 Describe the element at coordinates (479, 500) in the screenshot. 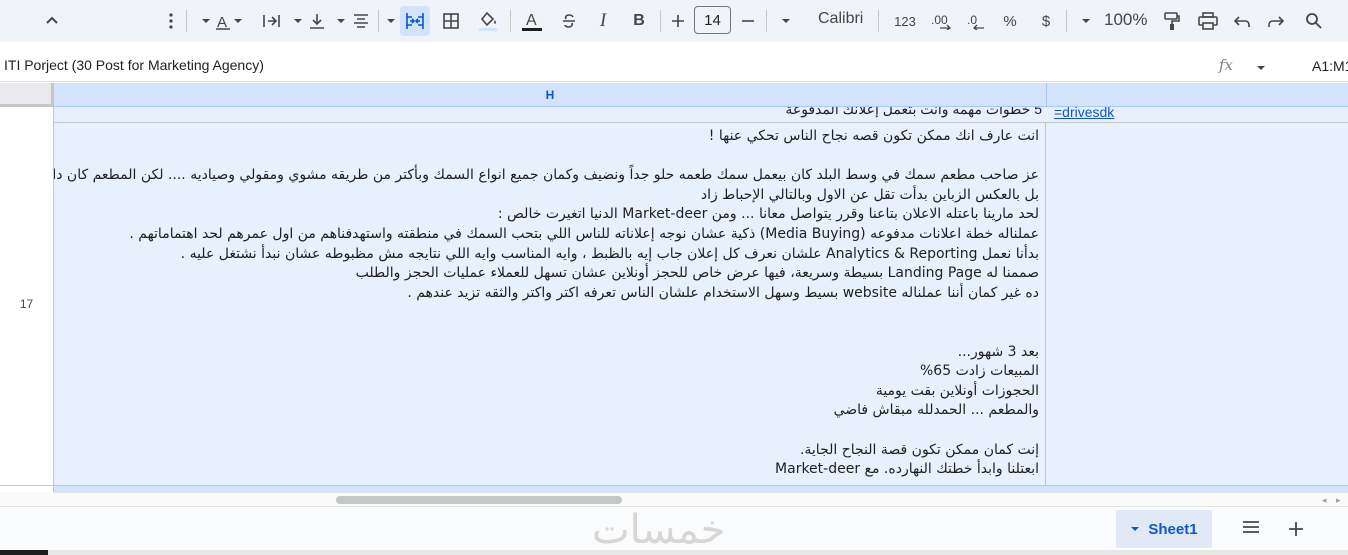

I see `scrollbar-thumb` at that location.